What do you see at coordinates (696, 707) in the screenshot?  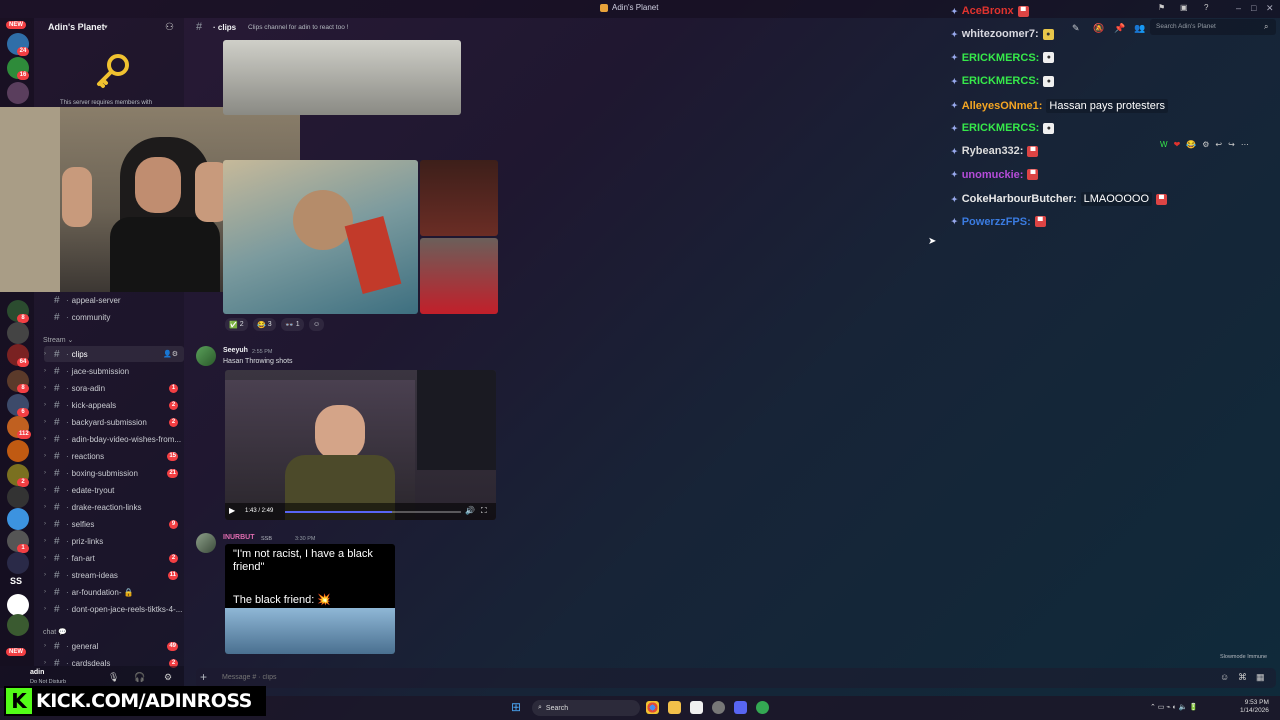 I see `store-icon` at bounding box center [696, 707].